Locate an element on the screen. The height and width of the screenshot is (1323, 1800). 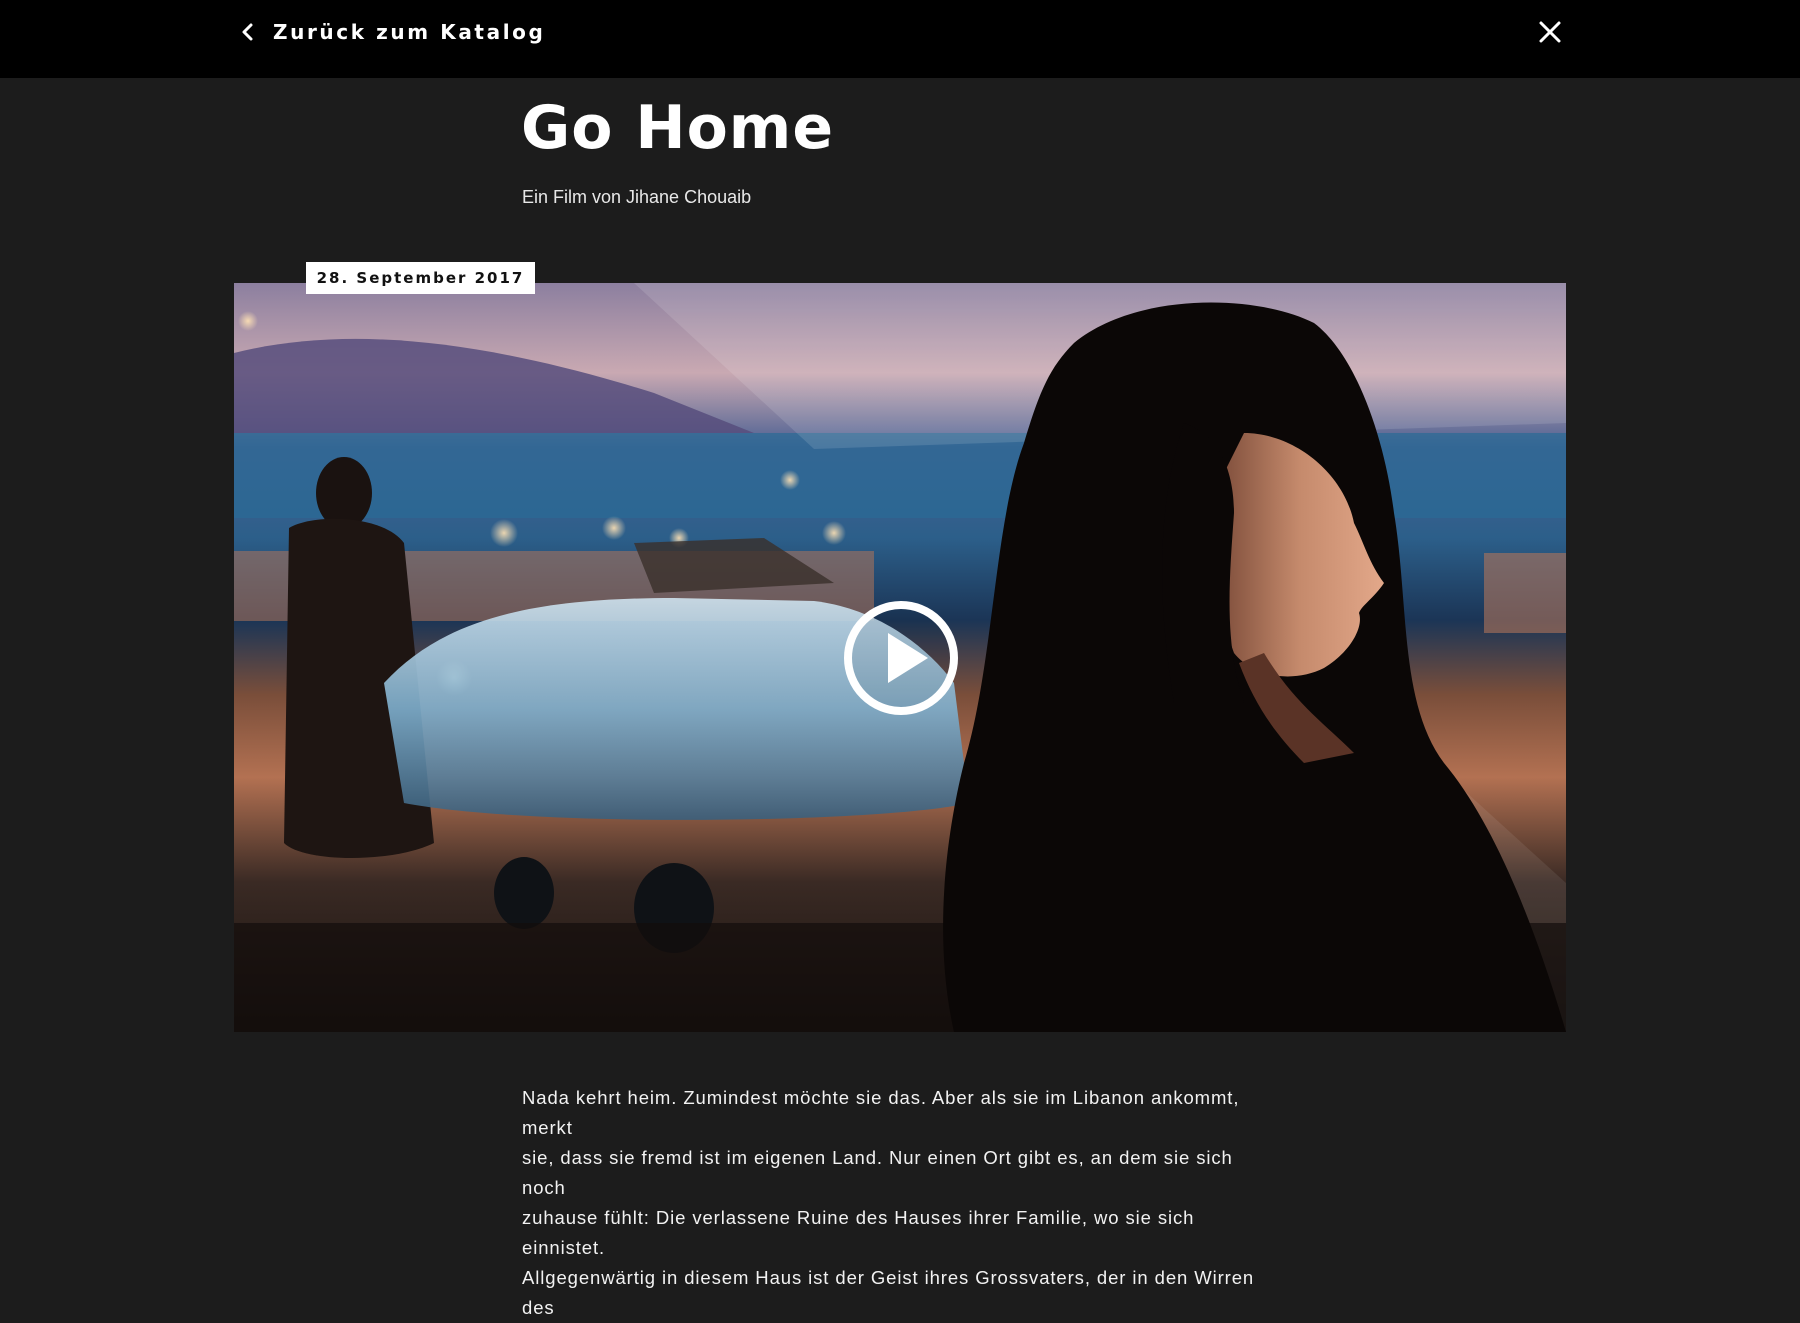
back-link-label: Zurück zum Katalog is located at coordinates (409, 32).